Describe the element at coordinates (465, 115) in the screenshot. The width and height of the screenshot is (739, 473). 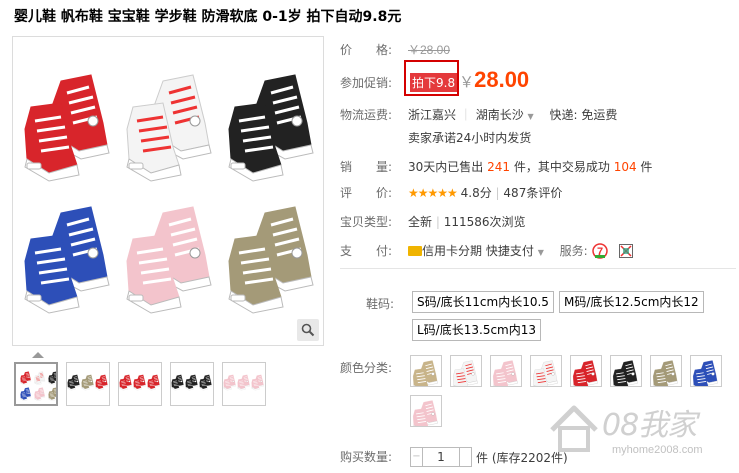
I see `ship-sep: ｜` at that location.